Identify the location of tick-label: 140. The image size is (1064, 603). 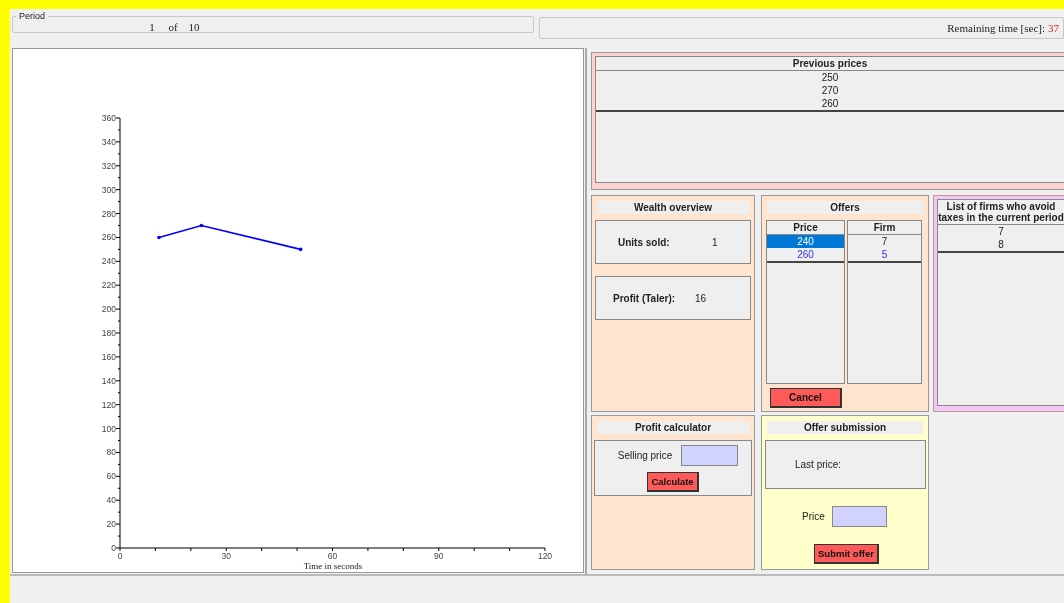
(108, 380).